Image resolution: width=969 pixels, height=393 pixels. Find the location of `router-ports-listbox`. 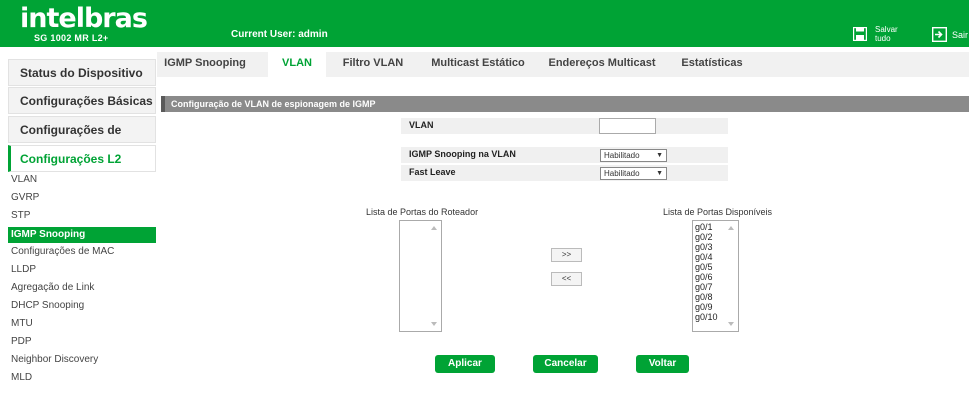

router-ports-listbox is located at coordinates (420, 276).